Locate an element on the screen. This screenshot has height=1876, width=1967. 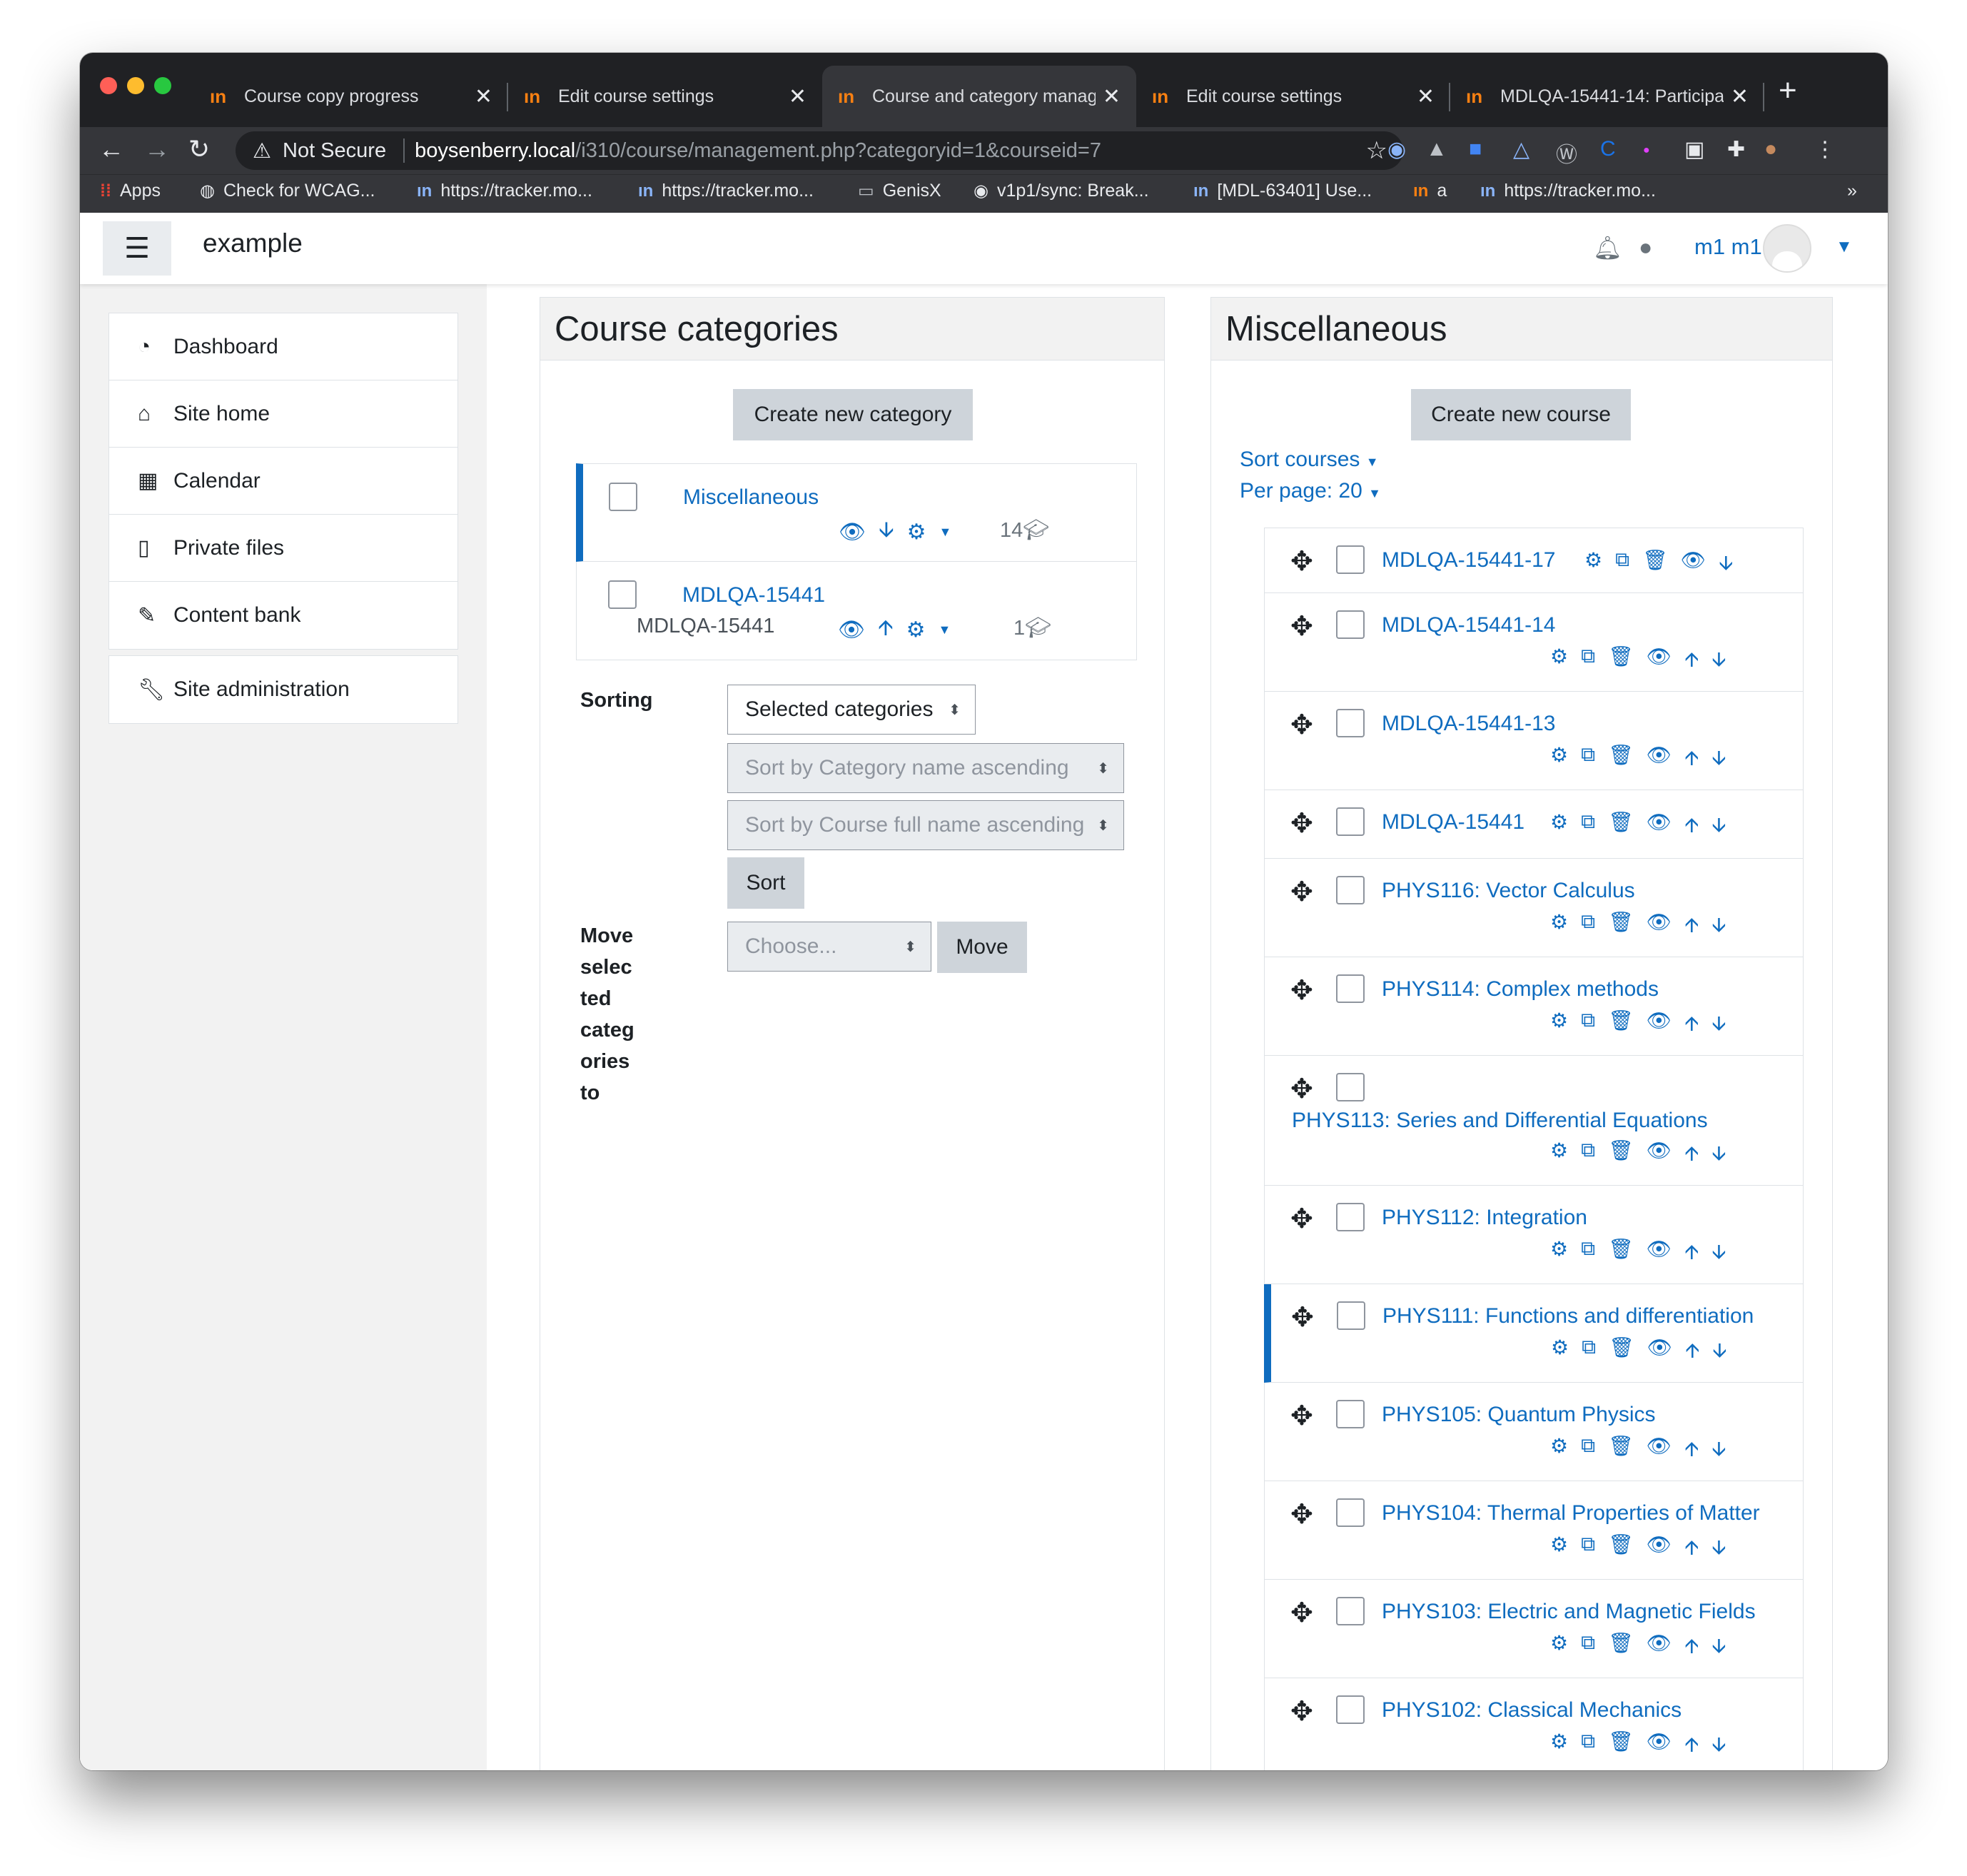
extension-icon: ◉ is located at coordinates (1396, 149).